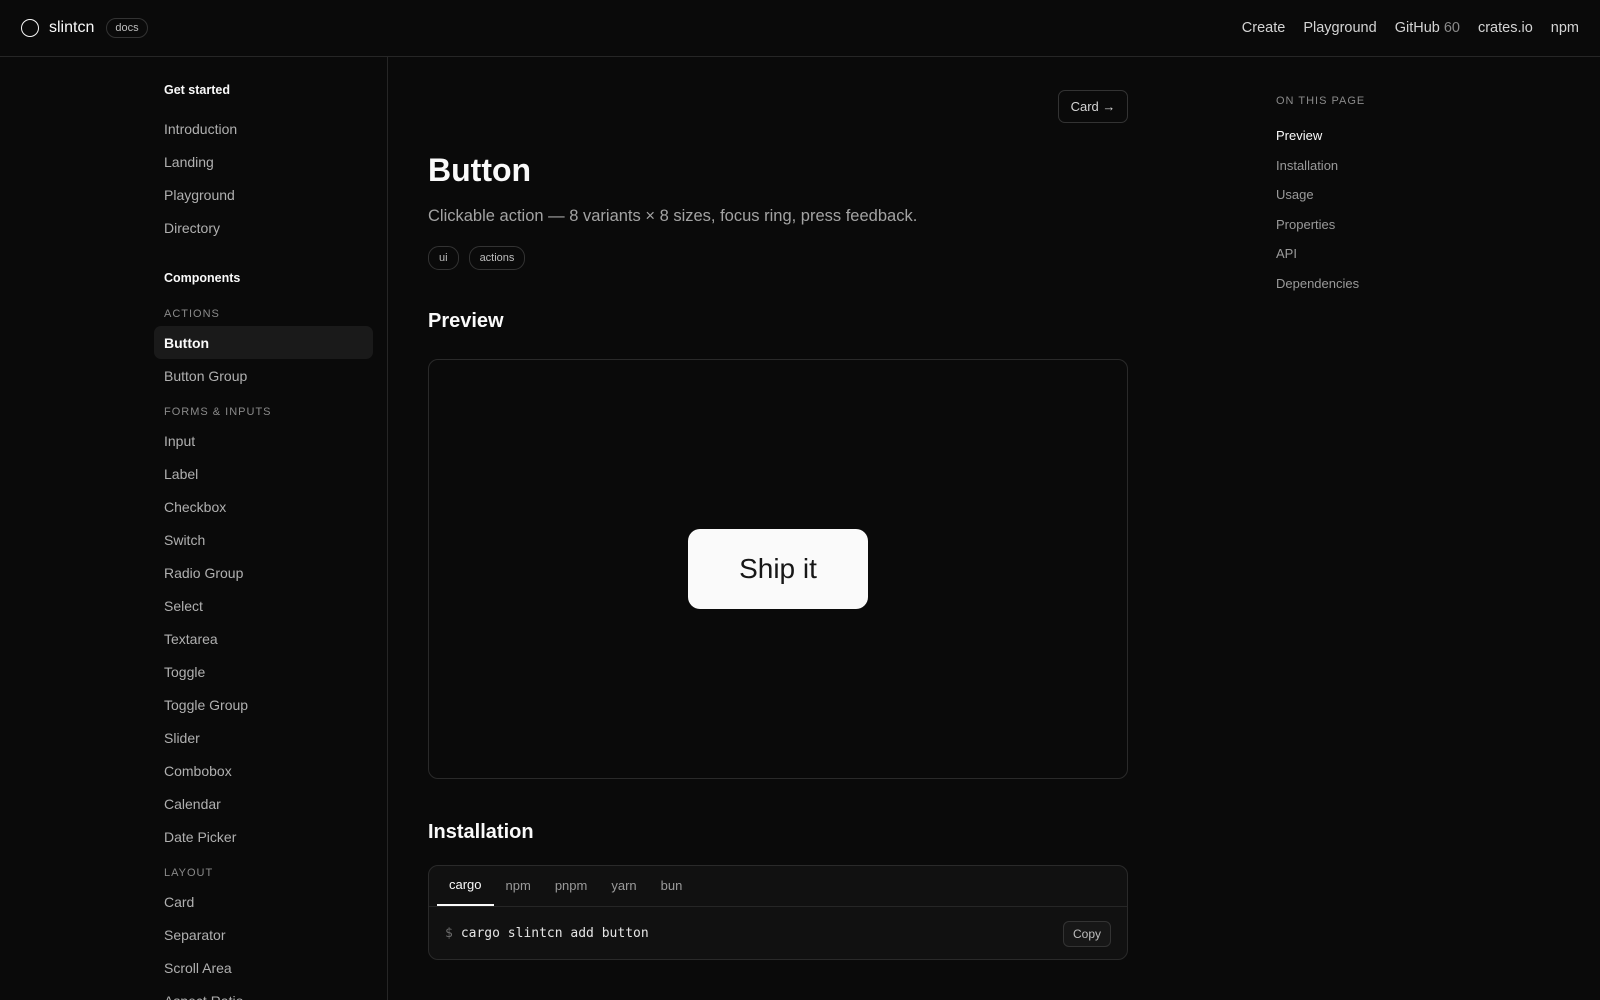 The width and height of the screenshot is (1600, 1000). What do you see at coordinates (263, 638) in the screenshot?
I see `sidebar-item-textarea: Textarea` at bounding box center [263, 638].